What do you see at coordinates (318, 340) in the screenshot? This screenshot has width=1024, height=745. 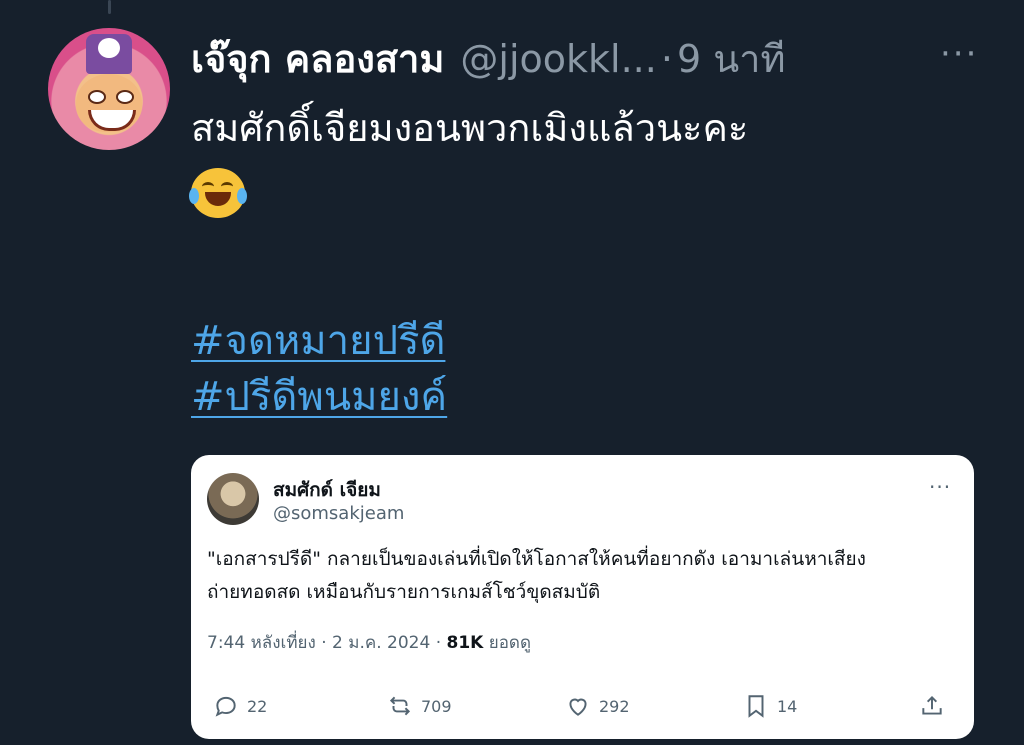 I see `hashtag-link: #จดหมายปรีดี` at bounding box center [318, 340].